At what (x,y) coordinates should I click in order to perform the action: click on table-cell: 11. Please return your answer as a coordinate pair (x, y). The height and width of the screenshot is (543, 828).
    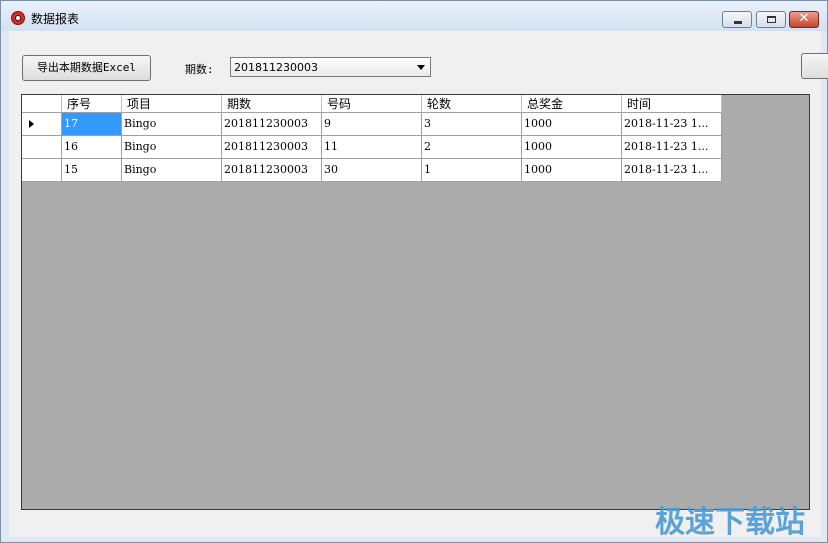
    Looking at the image, I should click on (372, 147).